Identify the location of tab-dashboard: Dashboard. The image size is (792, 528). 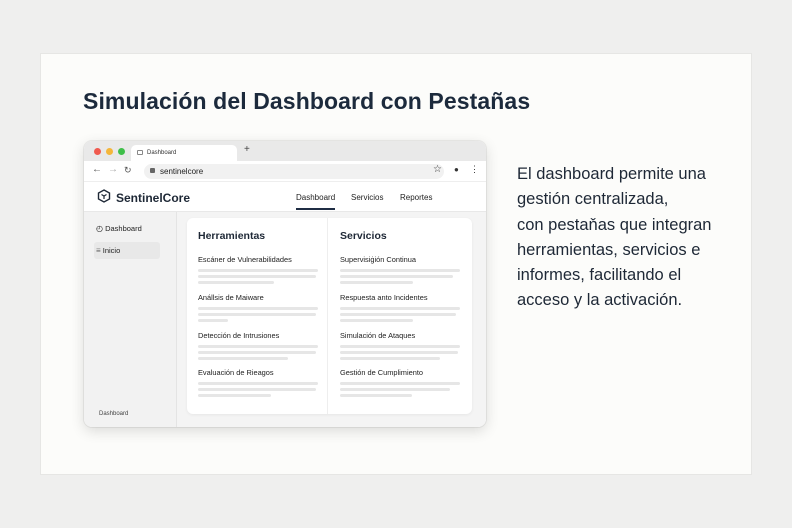
(316, 201).